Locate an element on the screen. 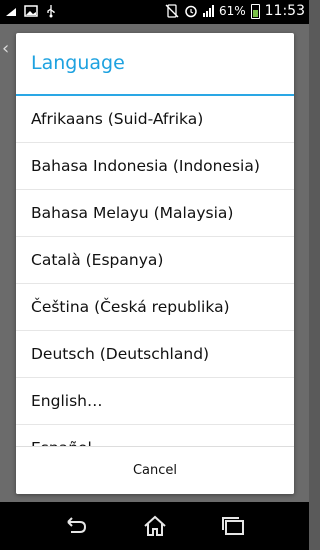 Image resolution: width=320 pixels, height=550 pixels. usb-debug-icon is located at coordinates (11, 11).